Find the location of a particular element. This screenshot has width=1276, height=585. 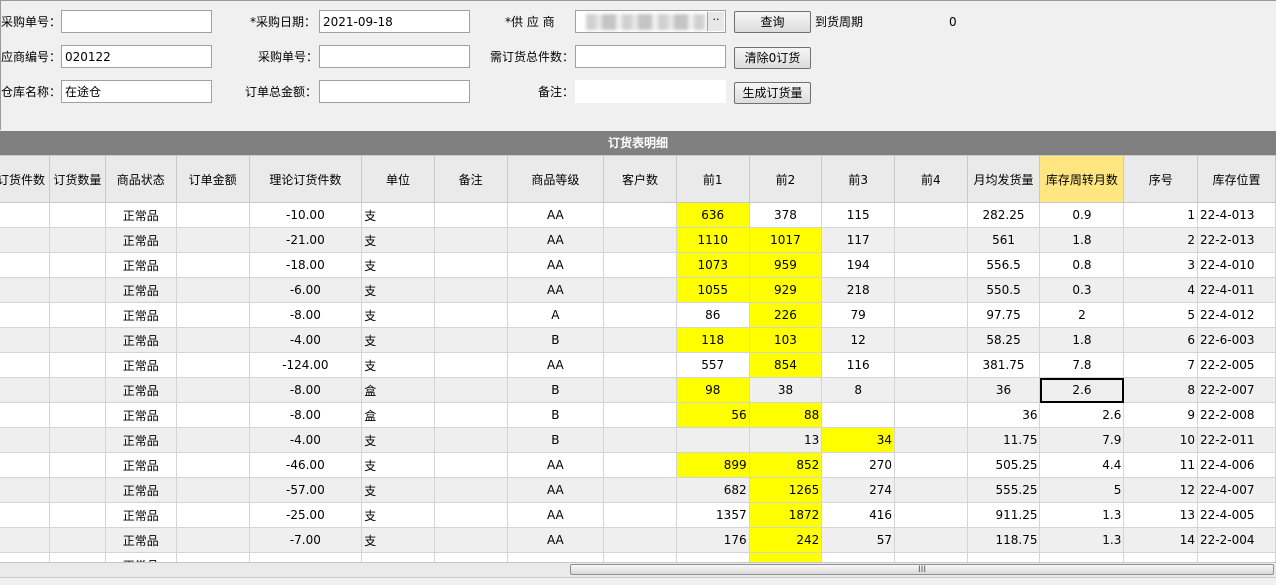

table-cell: 79 is located at coordinates (858, 315).